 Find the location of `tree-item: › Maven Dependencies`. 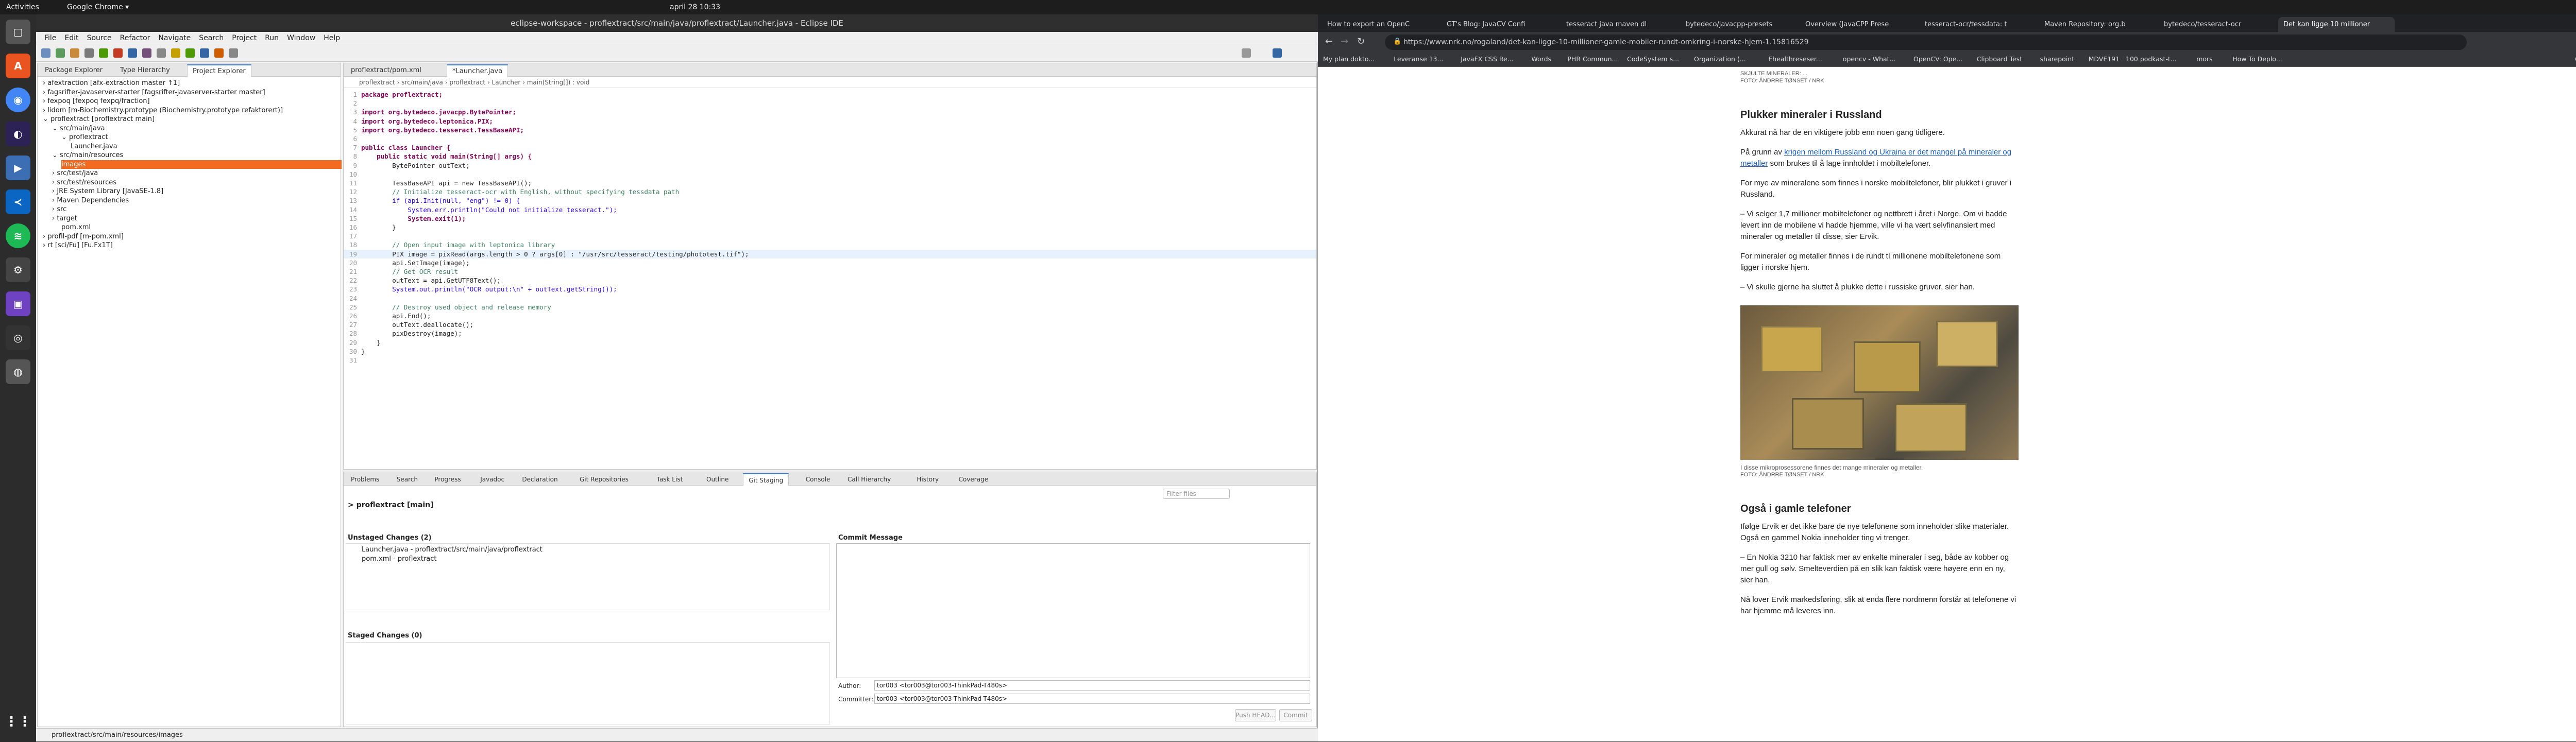

tree-item: › Maven Dependencies is located at coordinates (90, 200).